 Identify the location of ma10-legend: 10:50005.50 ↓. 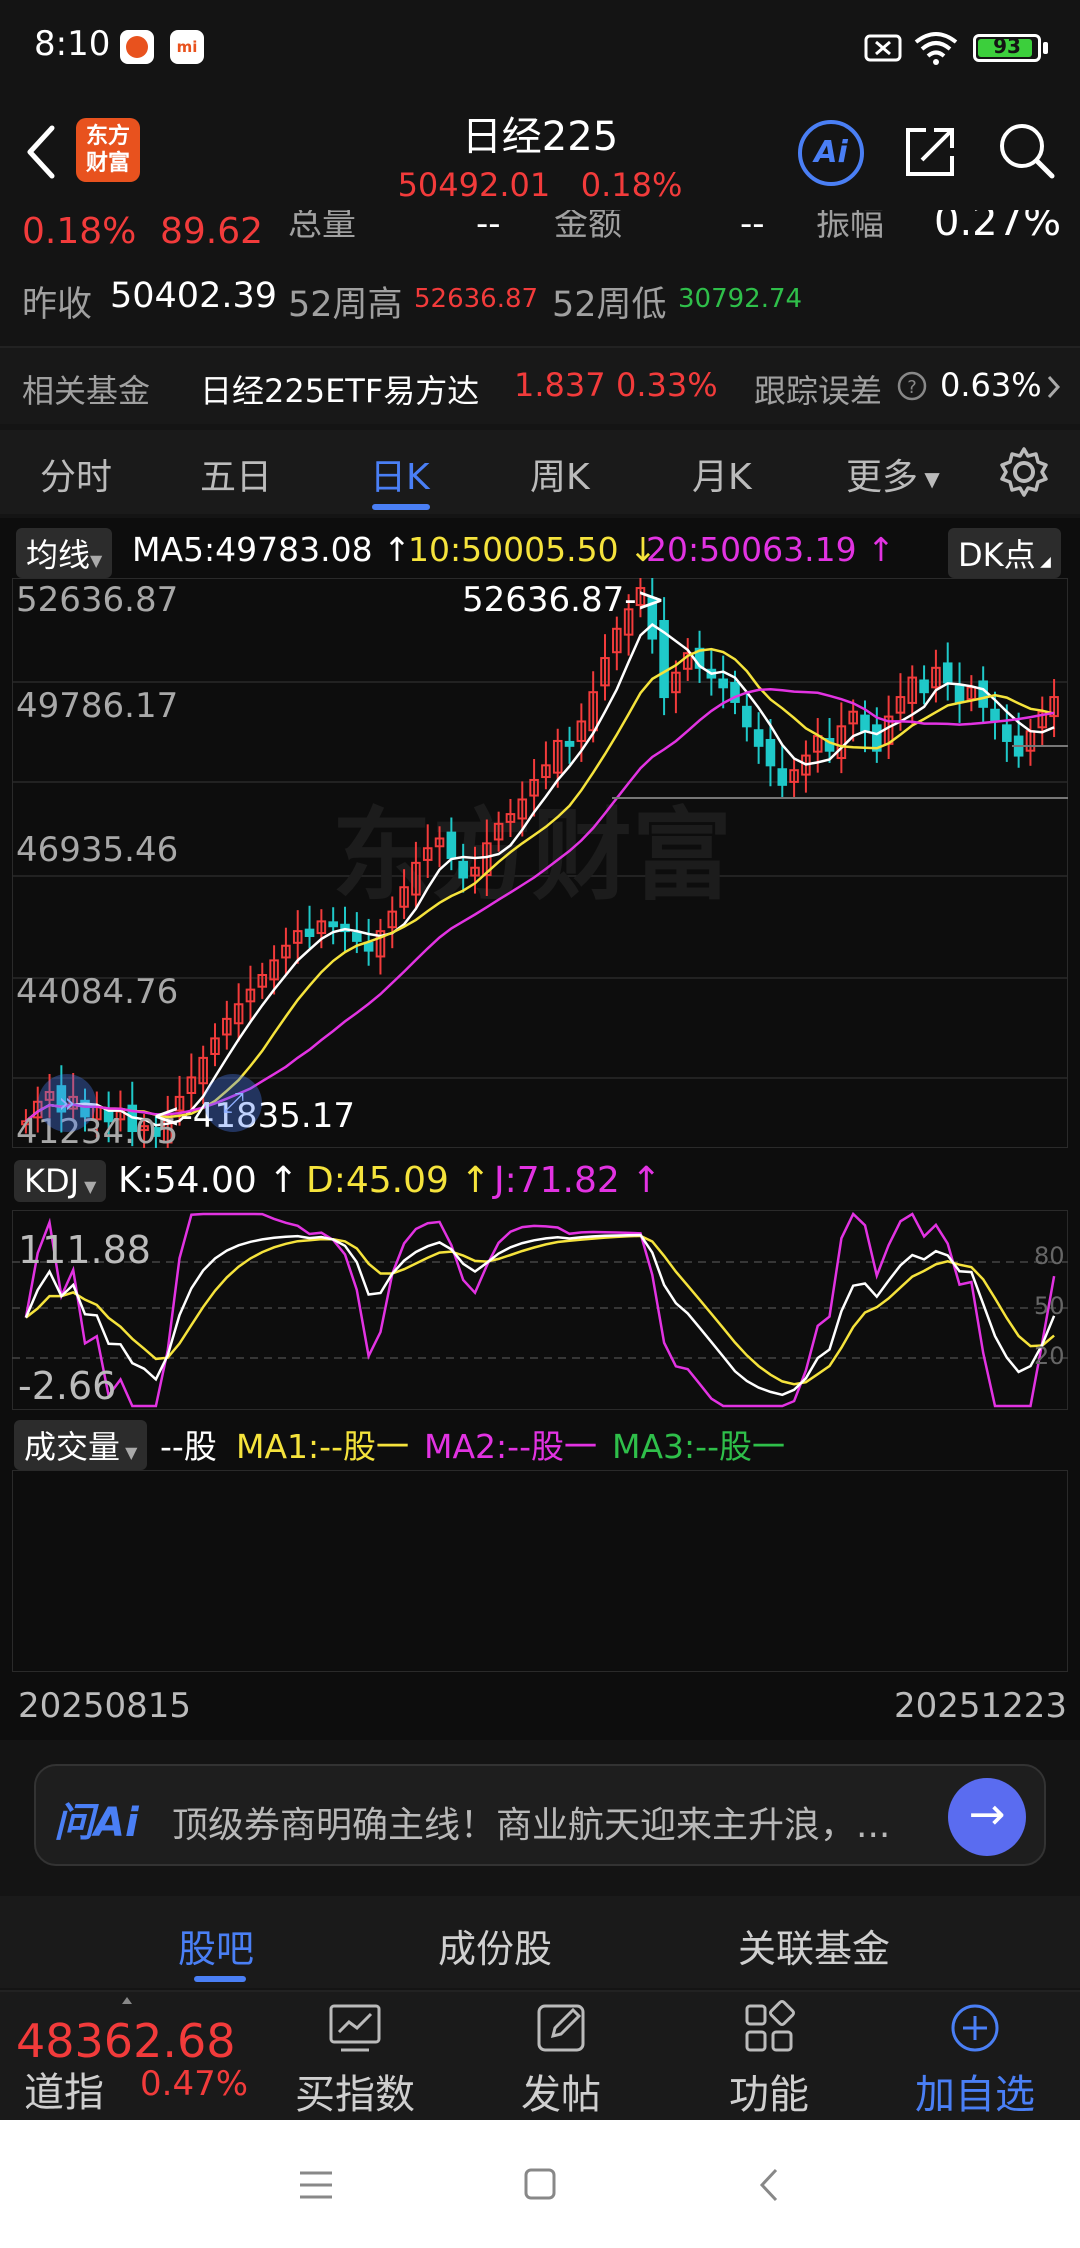
(532, 549).